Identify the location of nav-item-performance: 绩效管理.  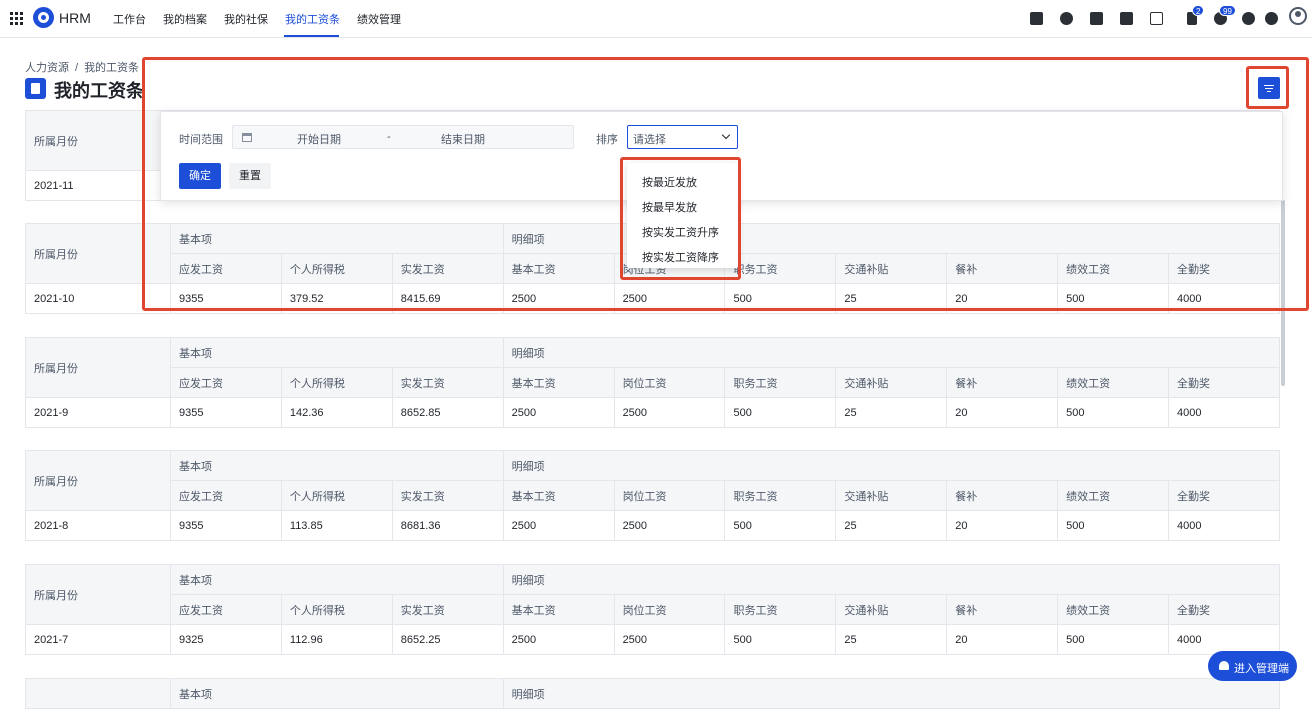
(379, 19).